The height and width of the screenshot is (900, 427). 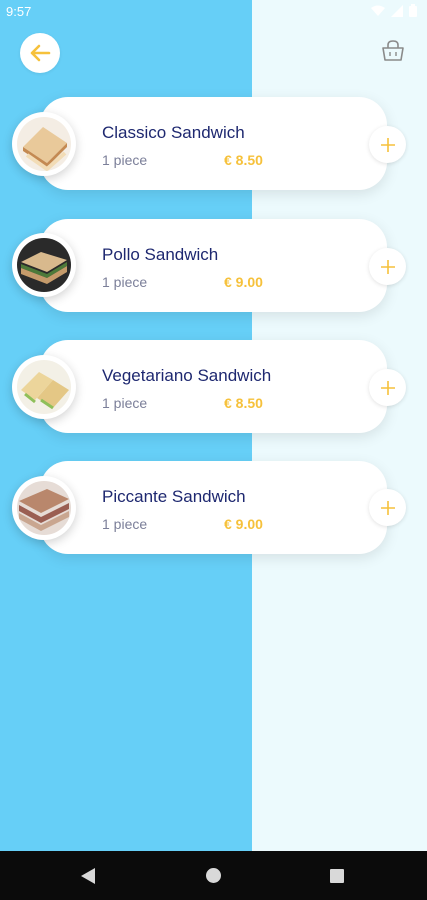 I want to click on list-item: Piccante Sandwich 1 piece € 9.00, so click(x=213, y=507).